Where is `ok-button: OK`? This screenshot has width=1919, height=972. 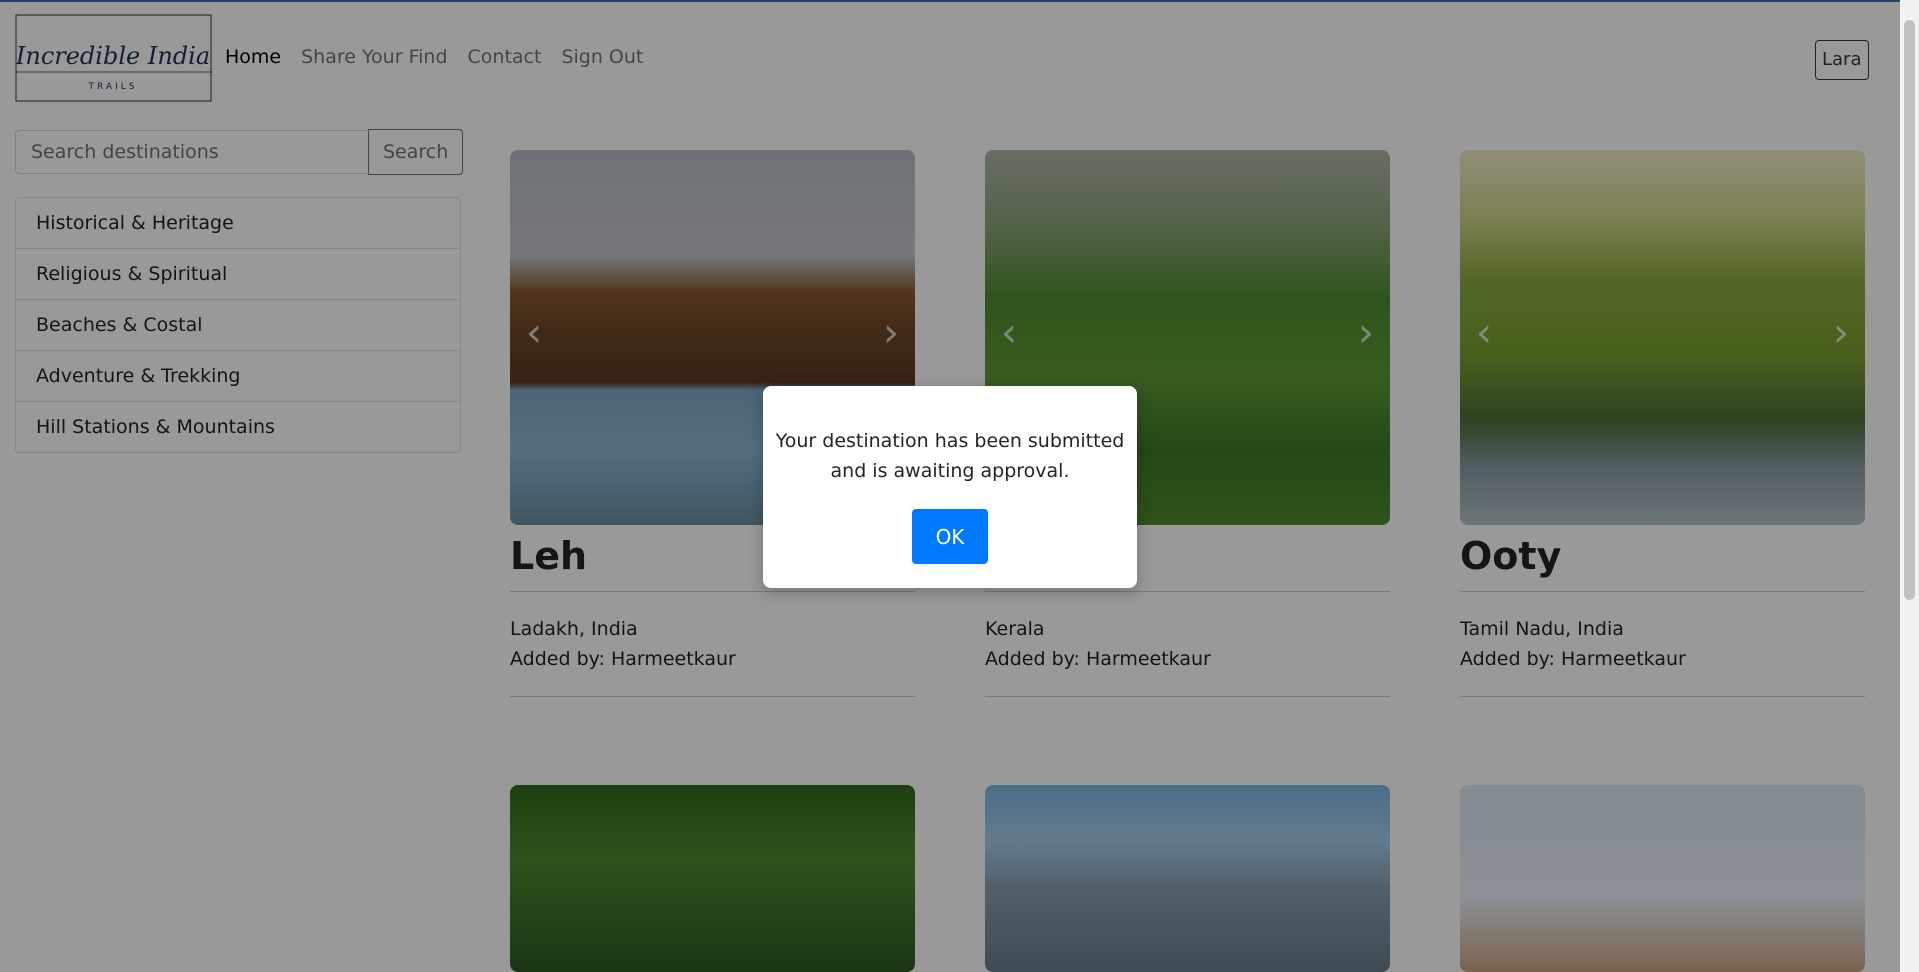
ok-button: OK is located at coordinates (950, 536).